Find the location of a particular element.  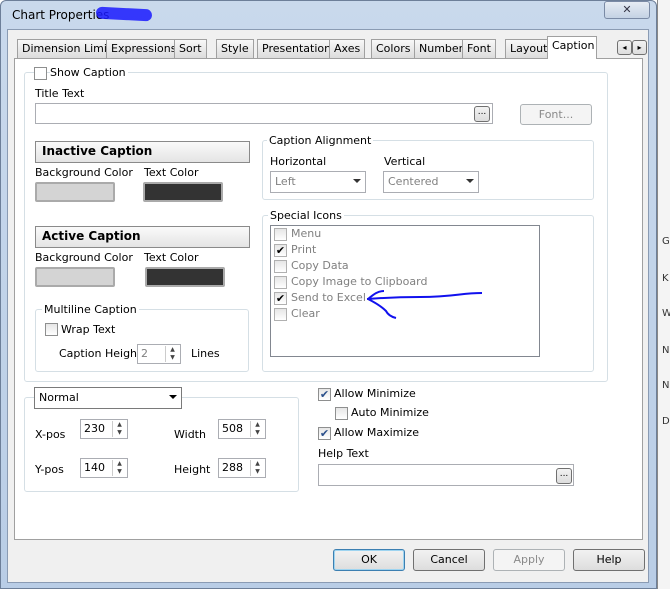

allow-maximize-checkbox: ✔ is located at coordinates (324, 433).